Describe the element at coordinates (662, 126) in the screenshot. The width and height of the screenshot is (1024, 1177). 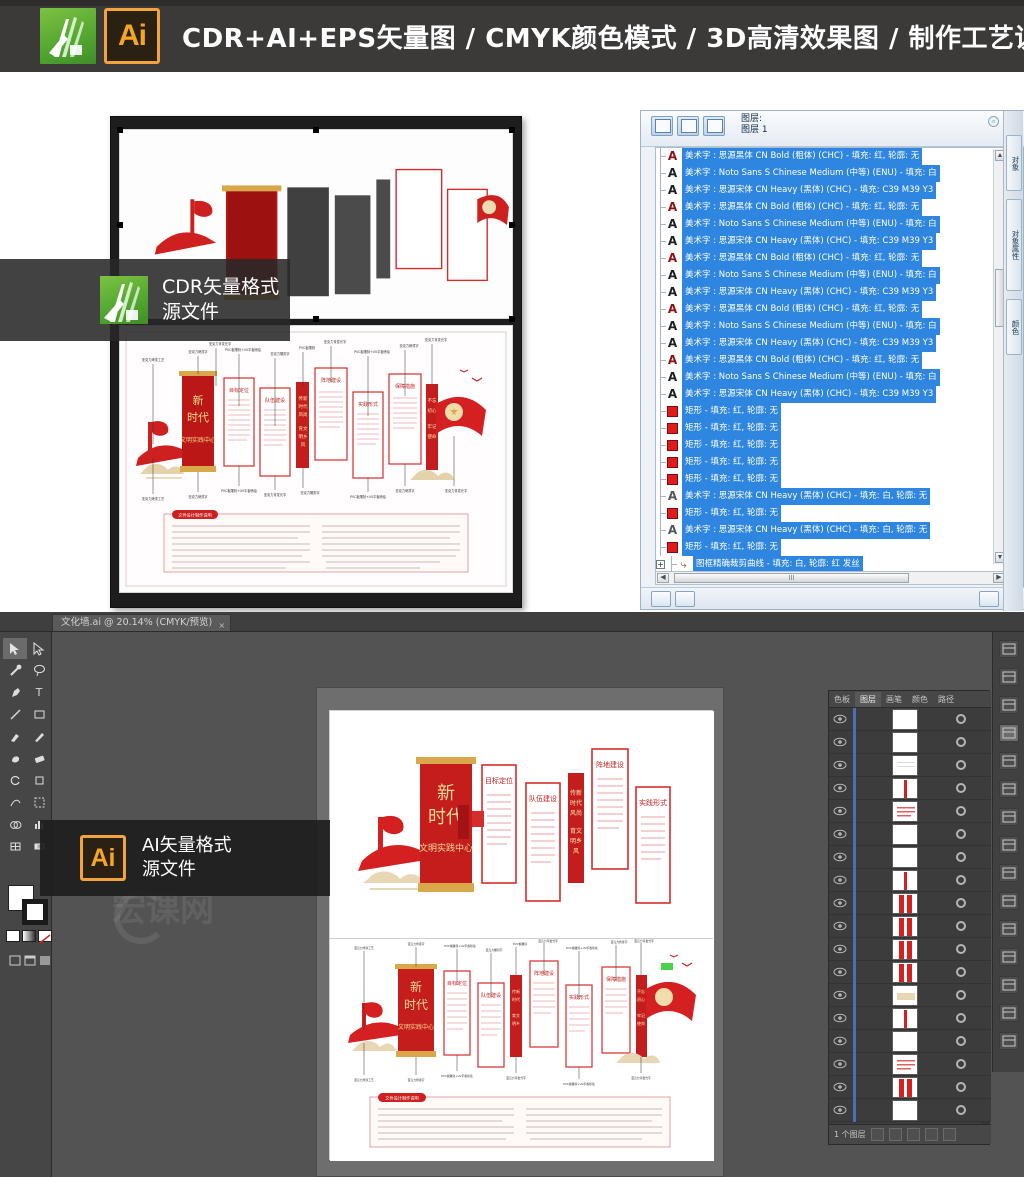
I see `show-object-properties-button` at that location.